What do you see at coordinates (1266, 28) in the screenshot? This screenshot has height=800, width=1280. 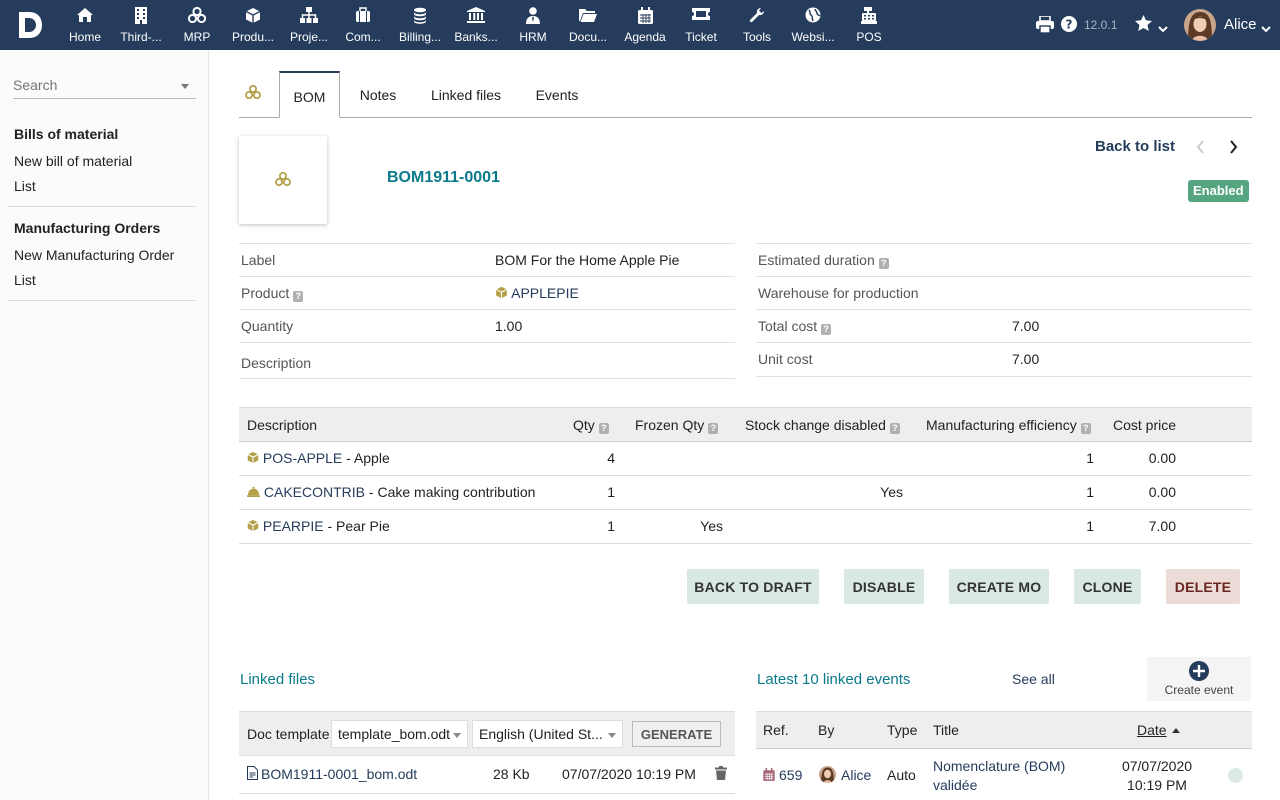 I see `user-menu-chevron-icon` at bounding box center [1266, 28].